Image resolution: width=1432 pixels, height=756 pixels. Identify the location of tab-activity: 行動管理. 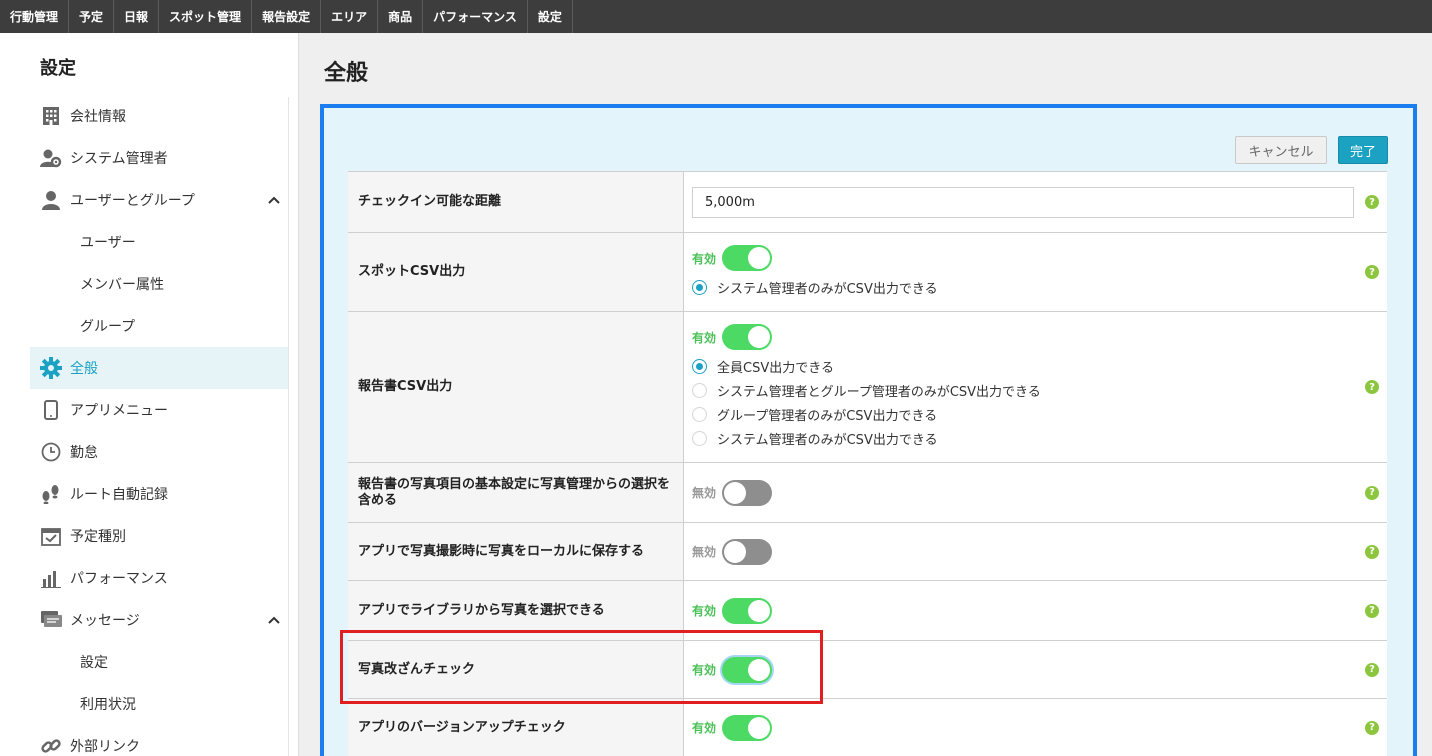
(35, 16).